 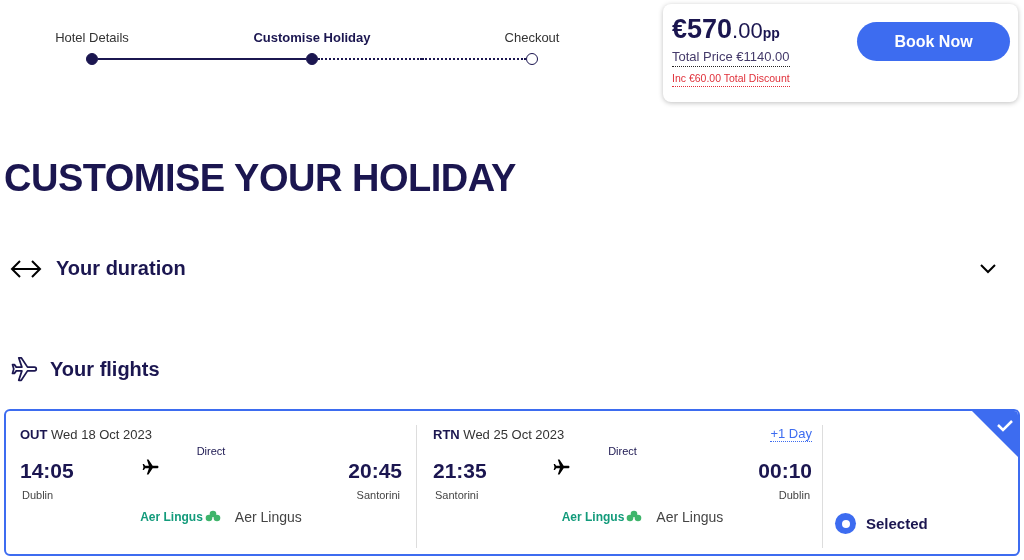 What do you see at coordinates (457, 495) in the screenshot?
I see `departure-city: Santorini` at bounding box center [457, 495].